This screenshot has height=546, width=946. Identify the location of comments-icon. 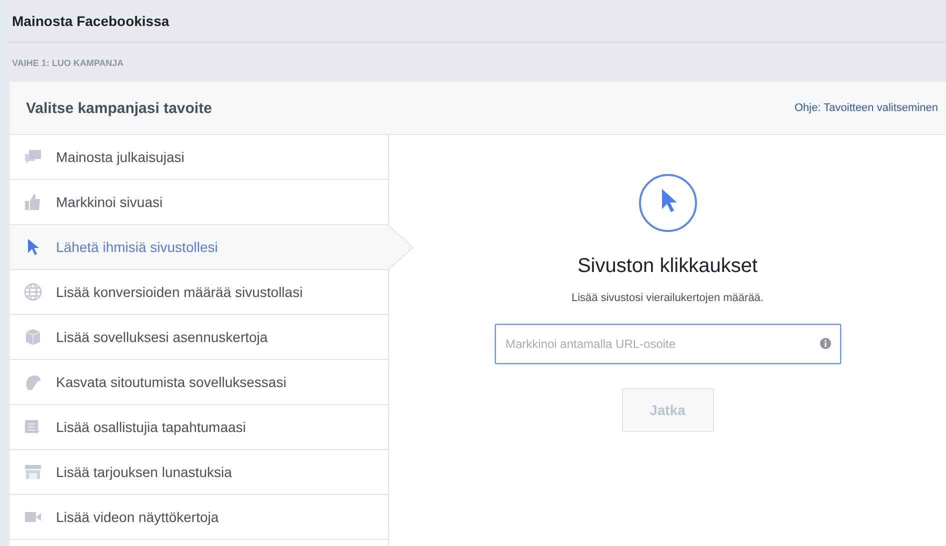
(33, 157).